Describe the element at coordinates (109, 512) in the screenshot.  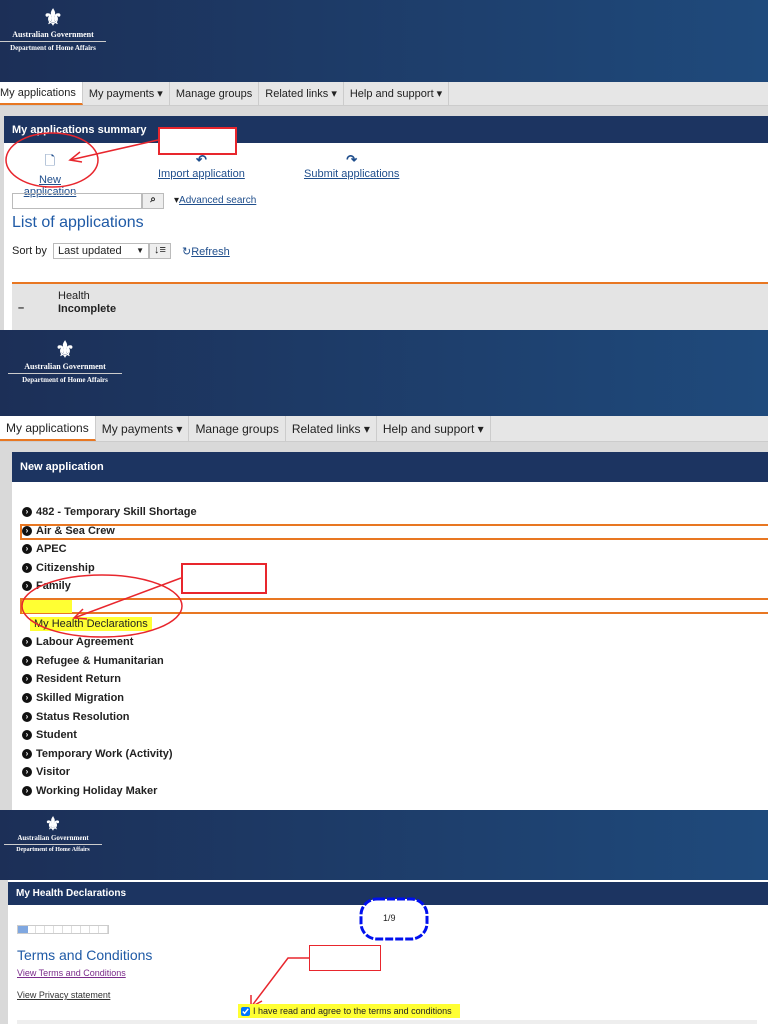
I see `application-type-item: › 482 - Temporary Skill Shortage` at that location.